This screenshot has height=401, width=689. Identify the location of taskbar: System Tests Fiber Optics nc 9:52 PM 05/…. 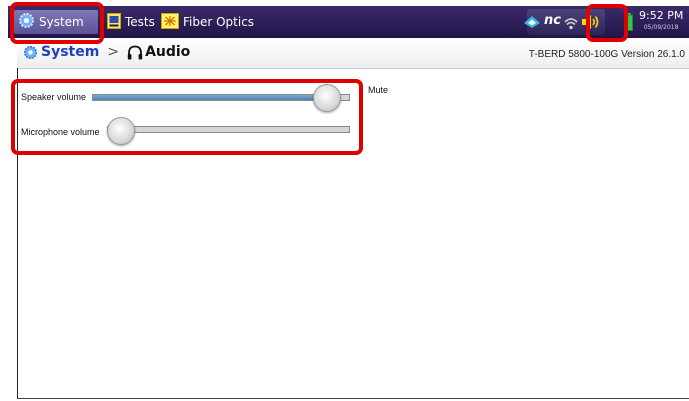
(348, 22).